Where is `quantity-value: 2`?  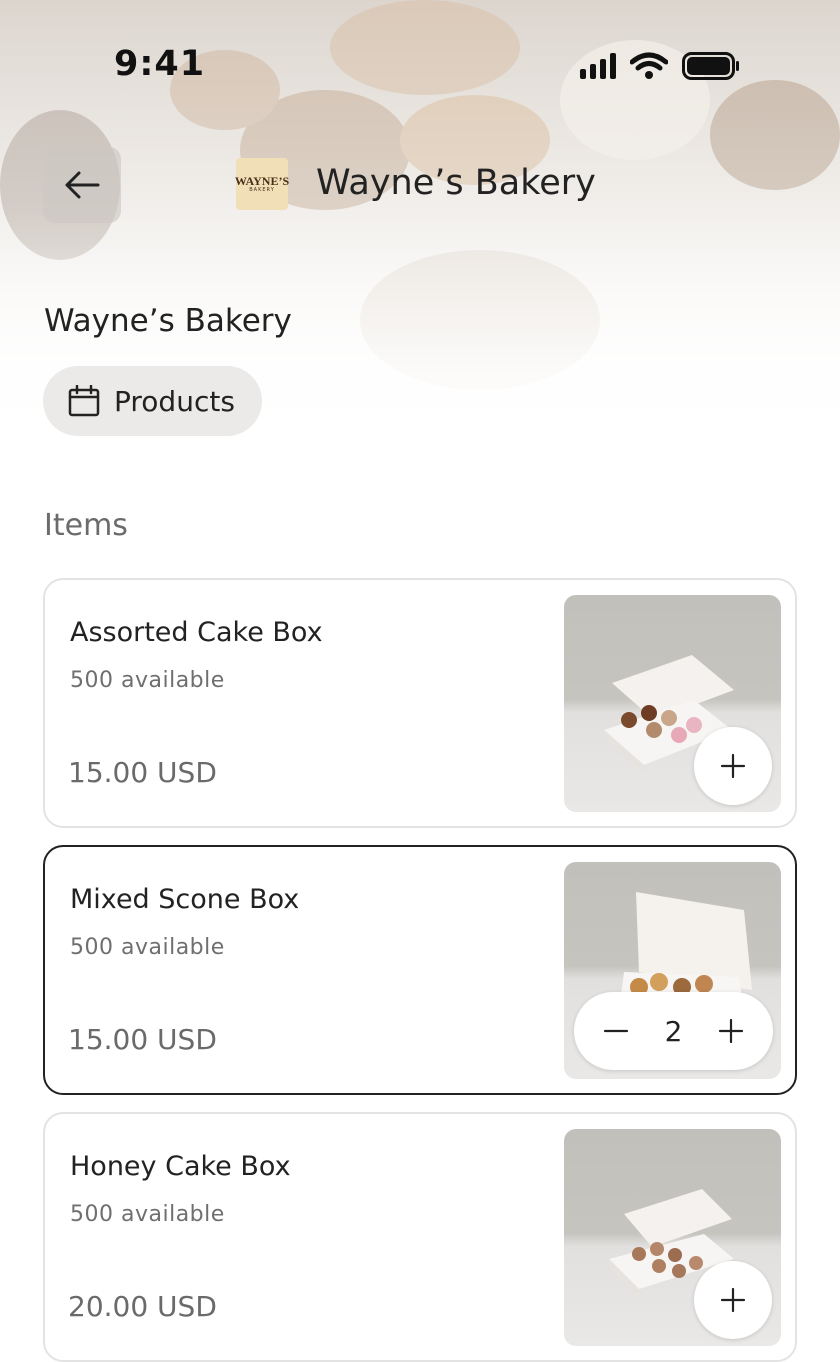
quantity-value: 2 is located at coordinates (673, 1031).